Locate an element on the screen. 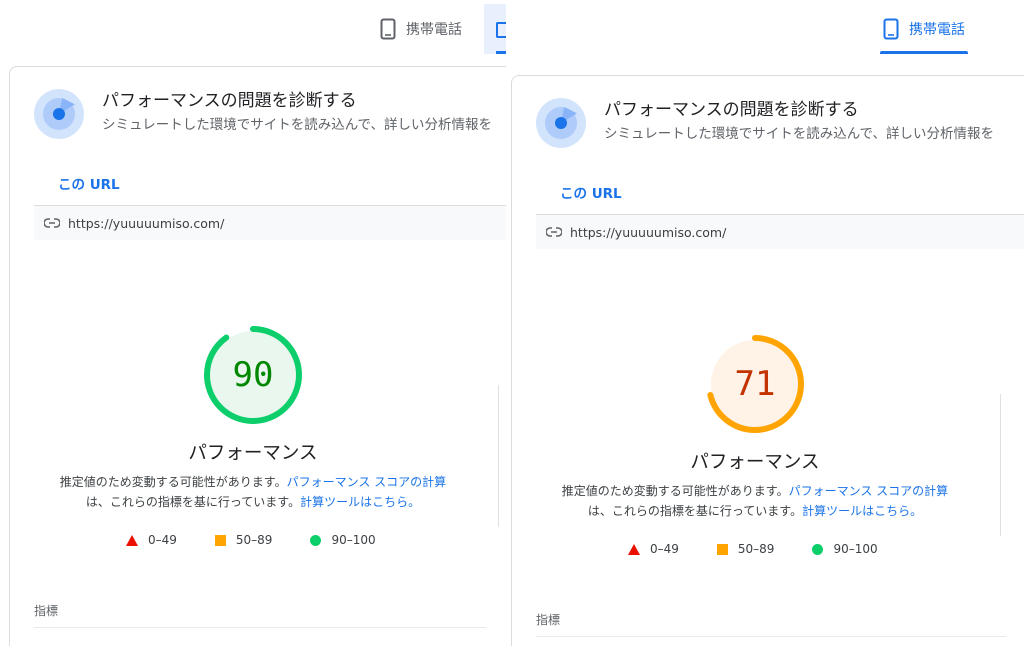  tab-desktop is located at coordinates (496, 29).